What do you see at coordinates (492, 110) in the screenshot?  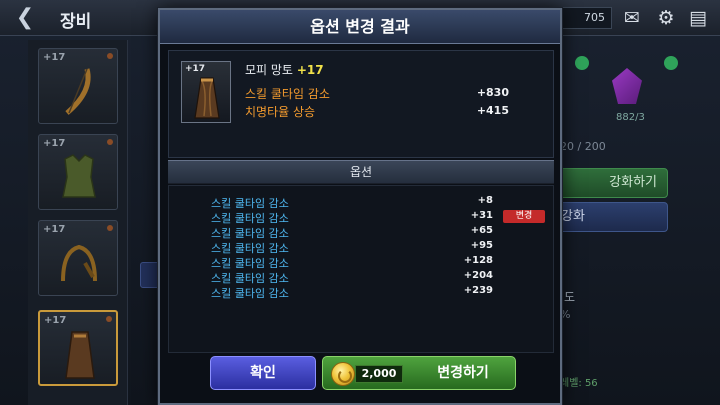 I see `item-stat-value: +415` at bounding box center [492, 110].